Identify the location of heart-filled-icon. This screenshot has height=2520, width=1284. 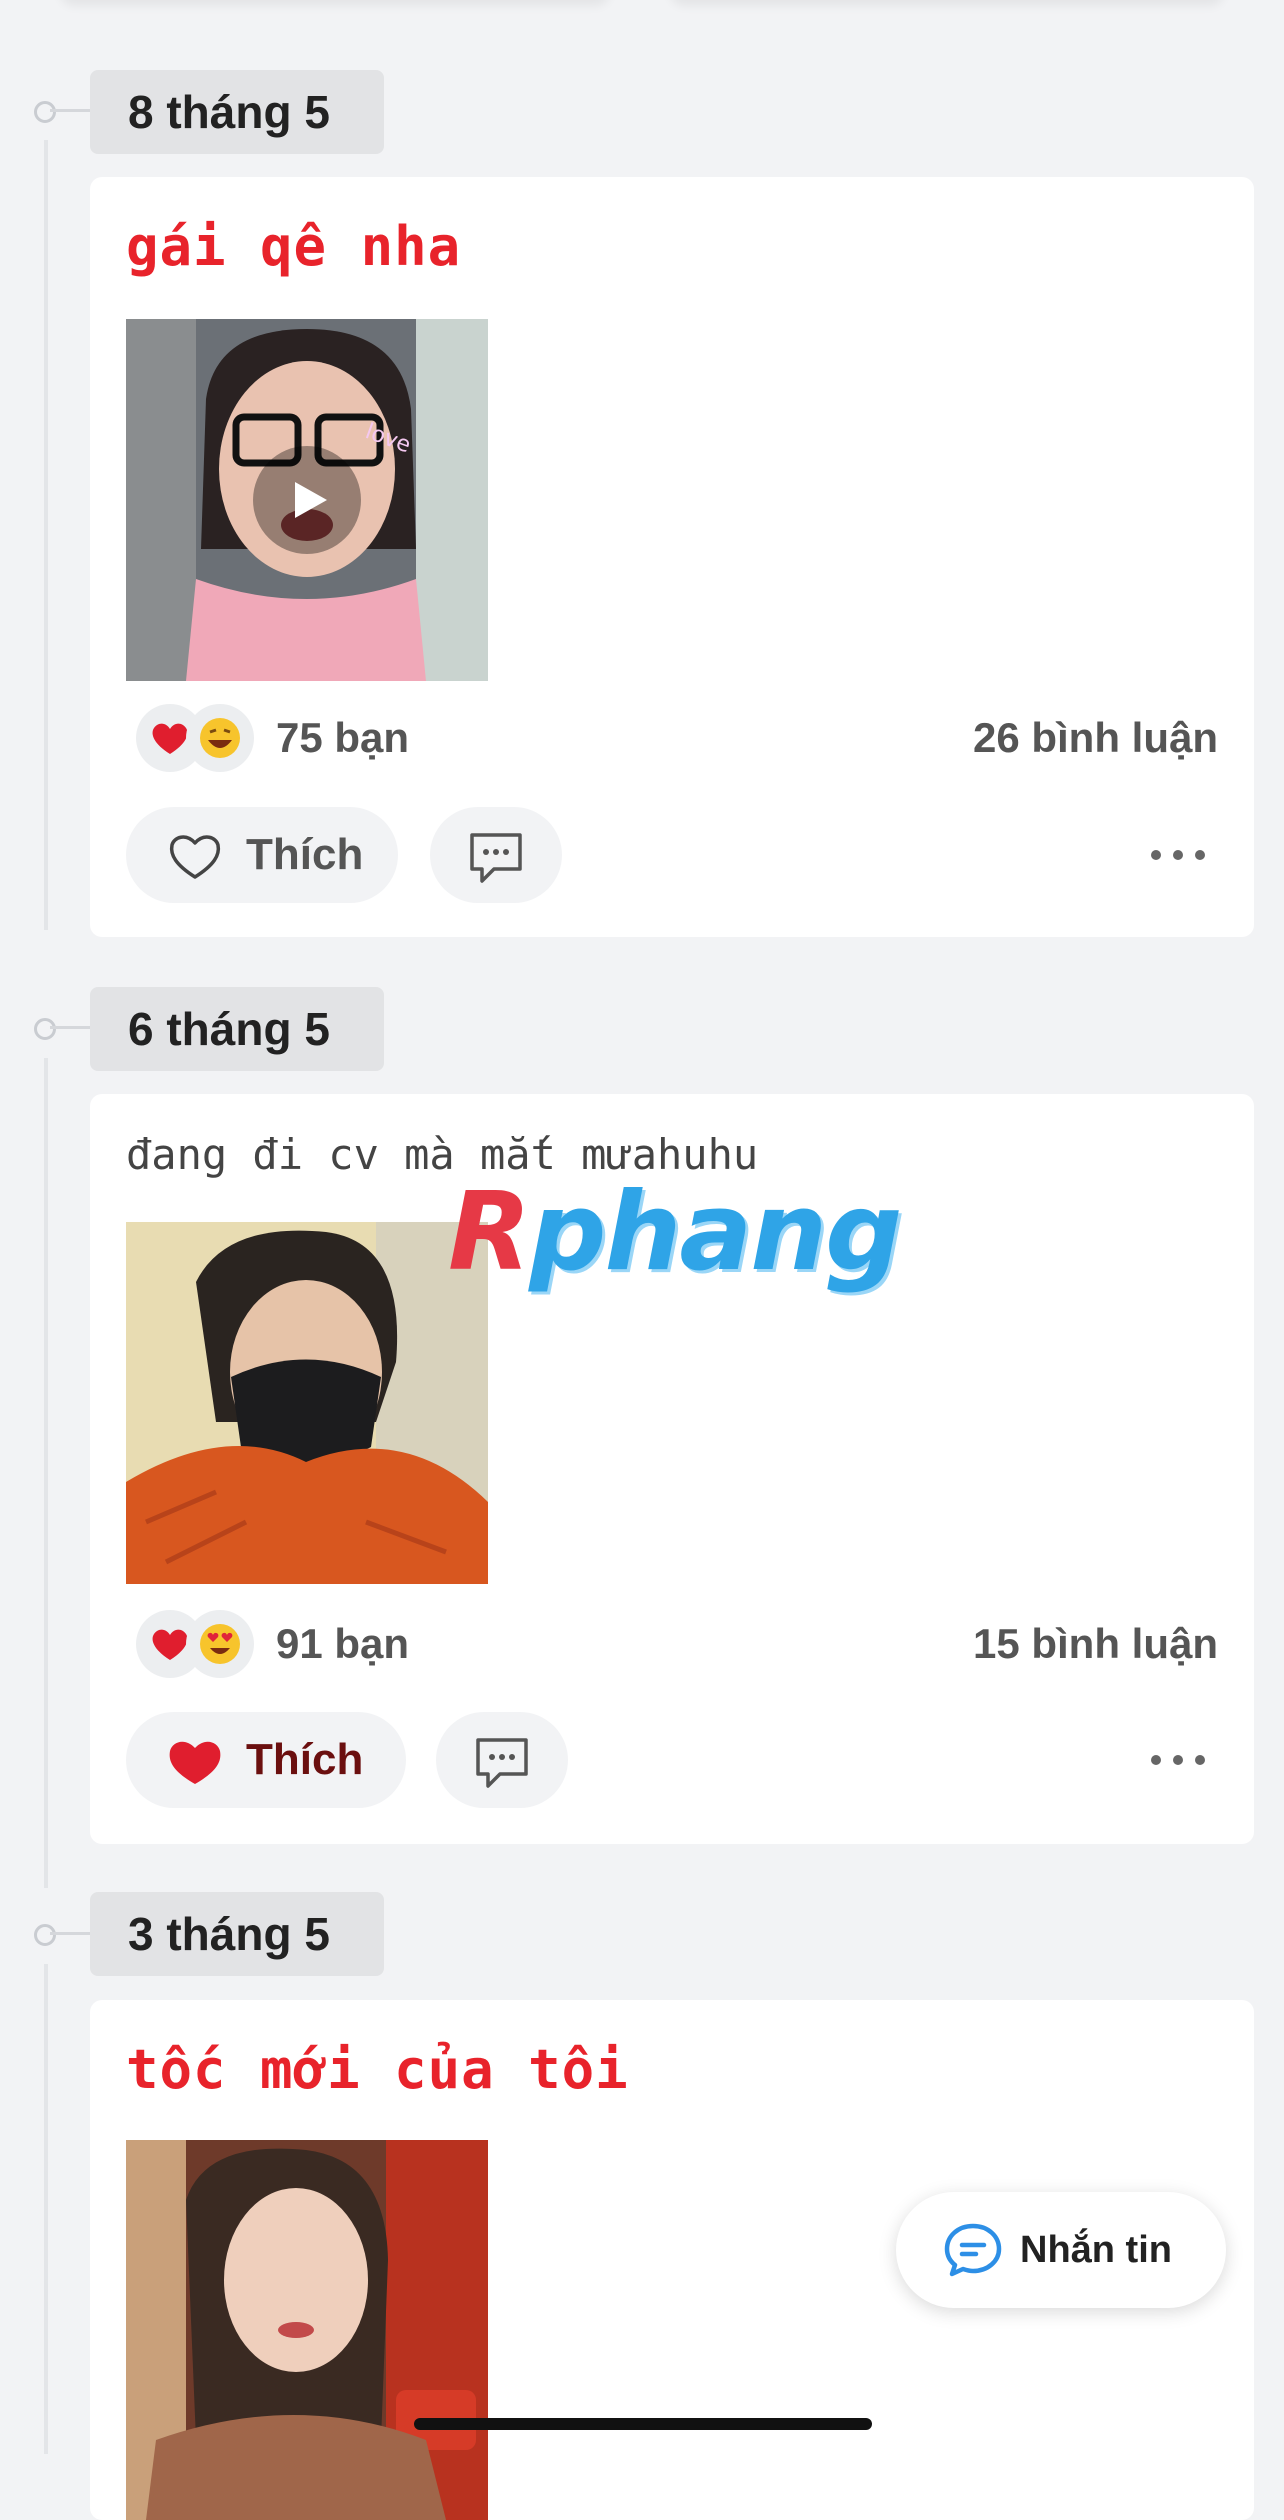
(195, 1762).